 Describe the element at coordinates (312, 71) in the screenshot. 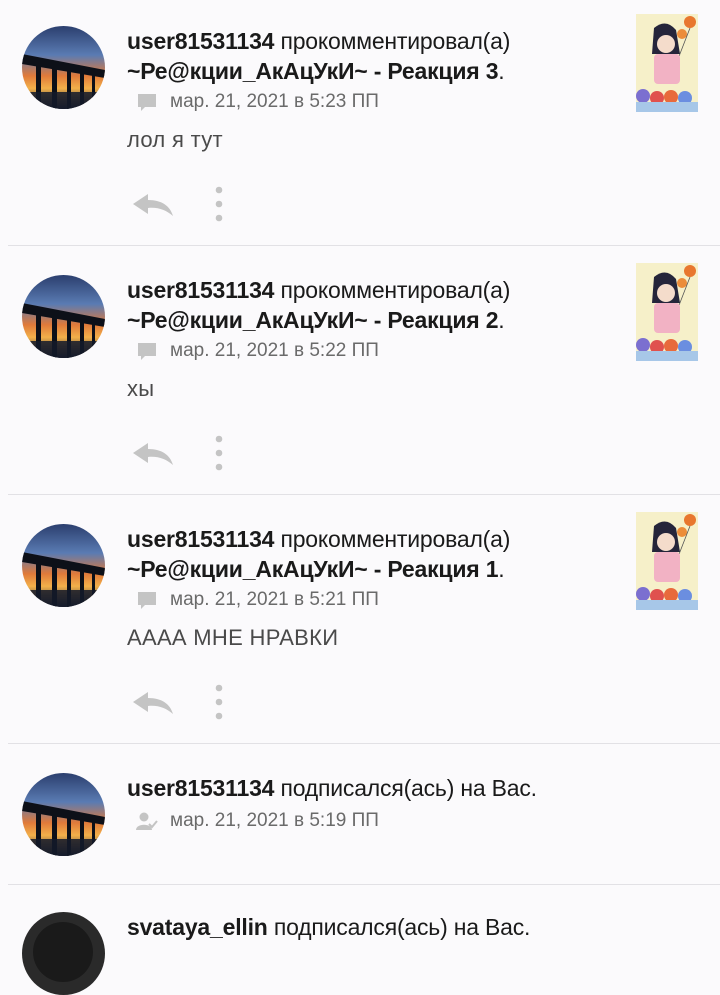

I see `story-link: ~Ре@кции_АкАцУкИ~ - Реакция 3` at that location.